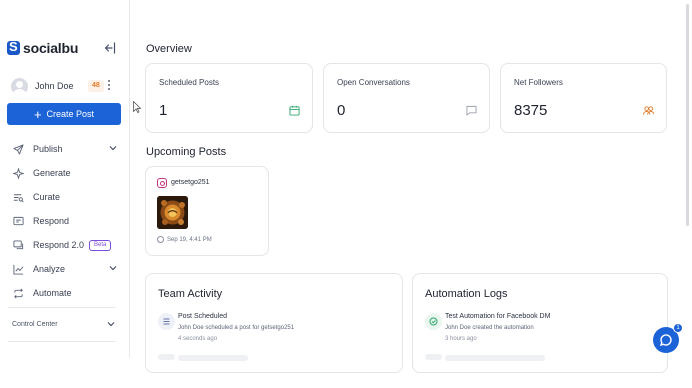 The image size is (692, 388). What do you see at coordinates (18, 197) in the screenshot?
I see `curate-icon` at bounding box center [18, 197].